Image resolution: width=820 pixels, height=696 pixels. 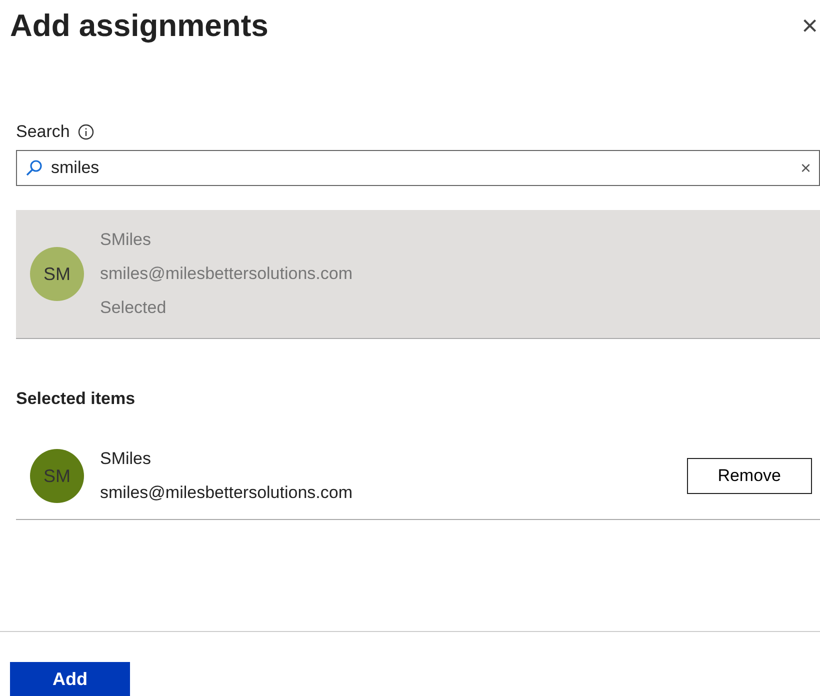 I want to click on clear-button: ×, so click(x=805, y=168).